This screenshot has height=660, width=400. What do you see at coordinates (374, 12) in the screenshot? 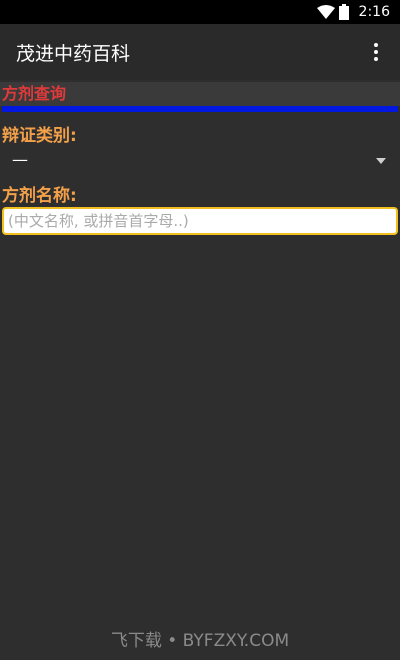
I see `status-time: 2:16` at bounding box center [374, 12].